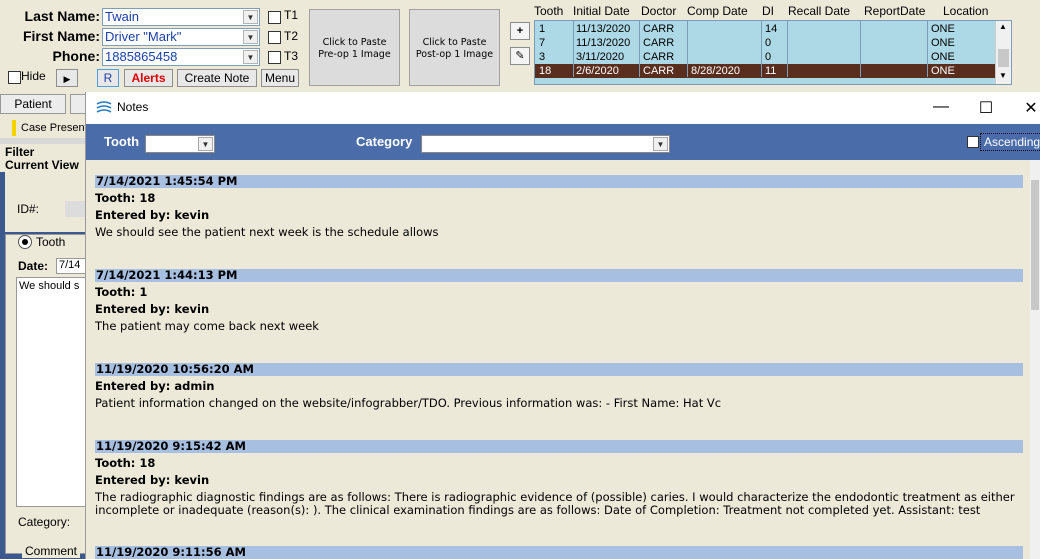 The height and width of the screenshot is (559, 1040). What do you see at coordinates (207, 326) in the screenshot?
I see `note-body: The patient may come back next week` at bounding box center [207, 326].